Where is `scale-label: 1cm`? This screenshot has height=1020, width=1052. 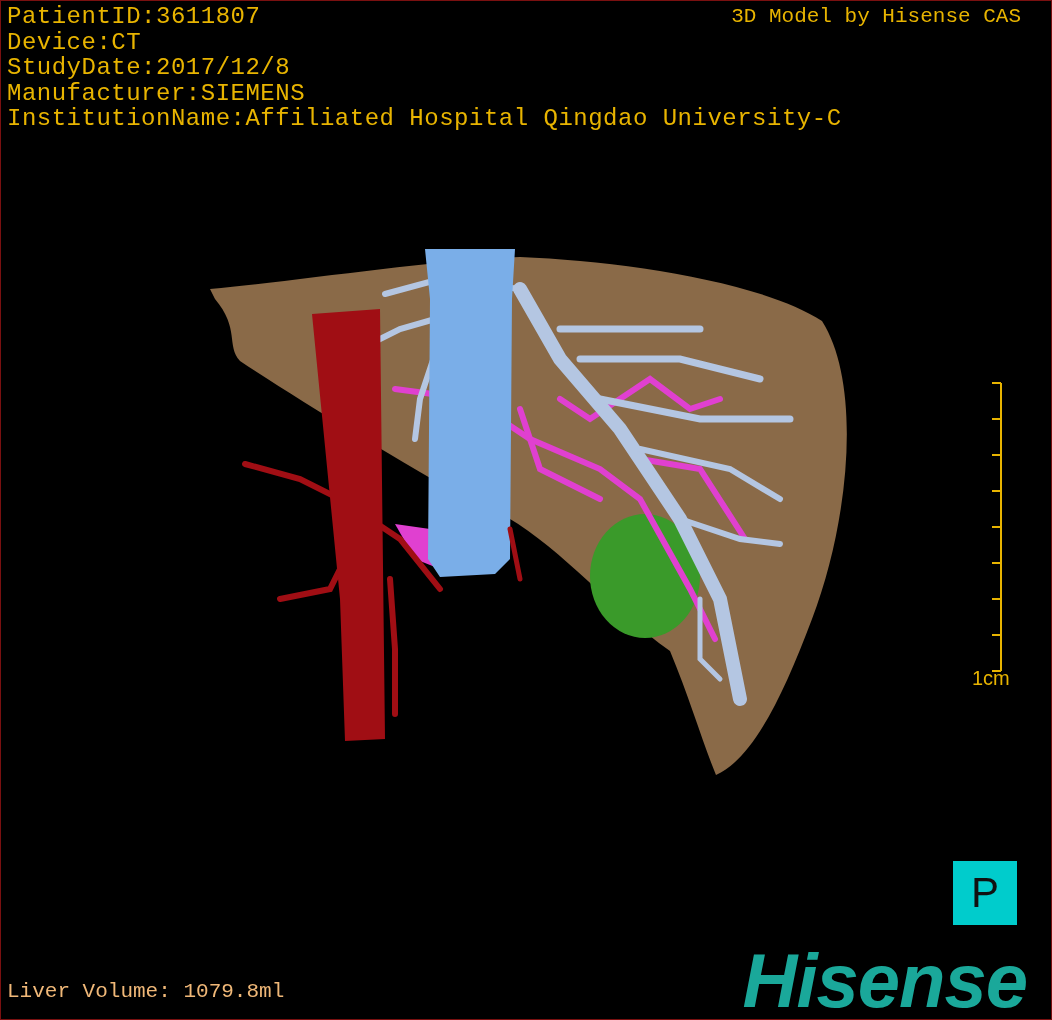
scale-label: 1cm is located at coordinates (991, 678).